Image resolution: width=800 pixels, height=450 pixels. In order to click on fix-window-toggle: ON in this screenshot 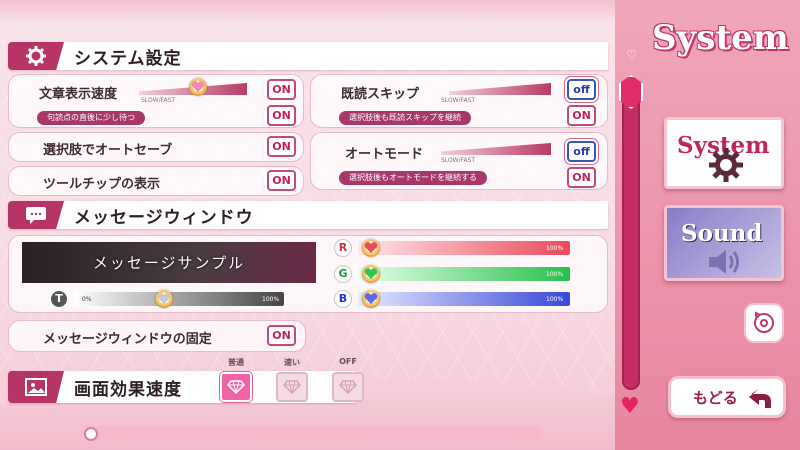, I will do `click(281, 335)`.